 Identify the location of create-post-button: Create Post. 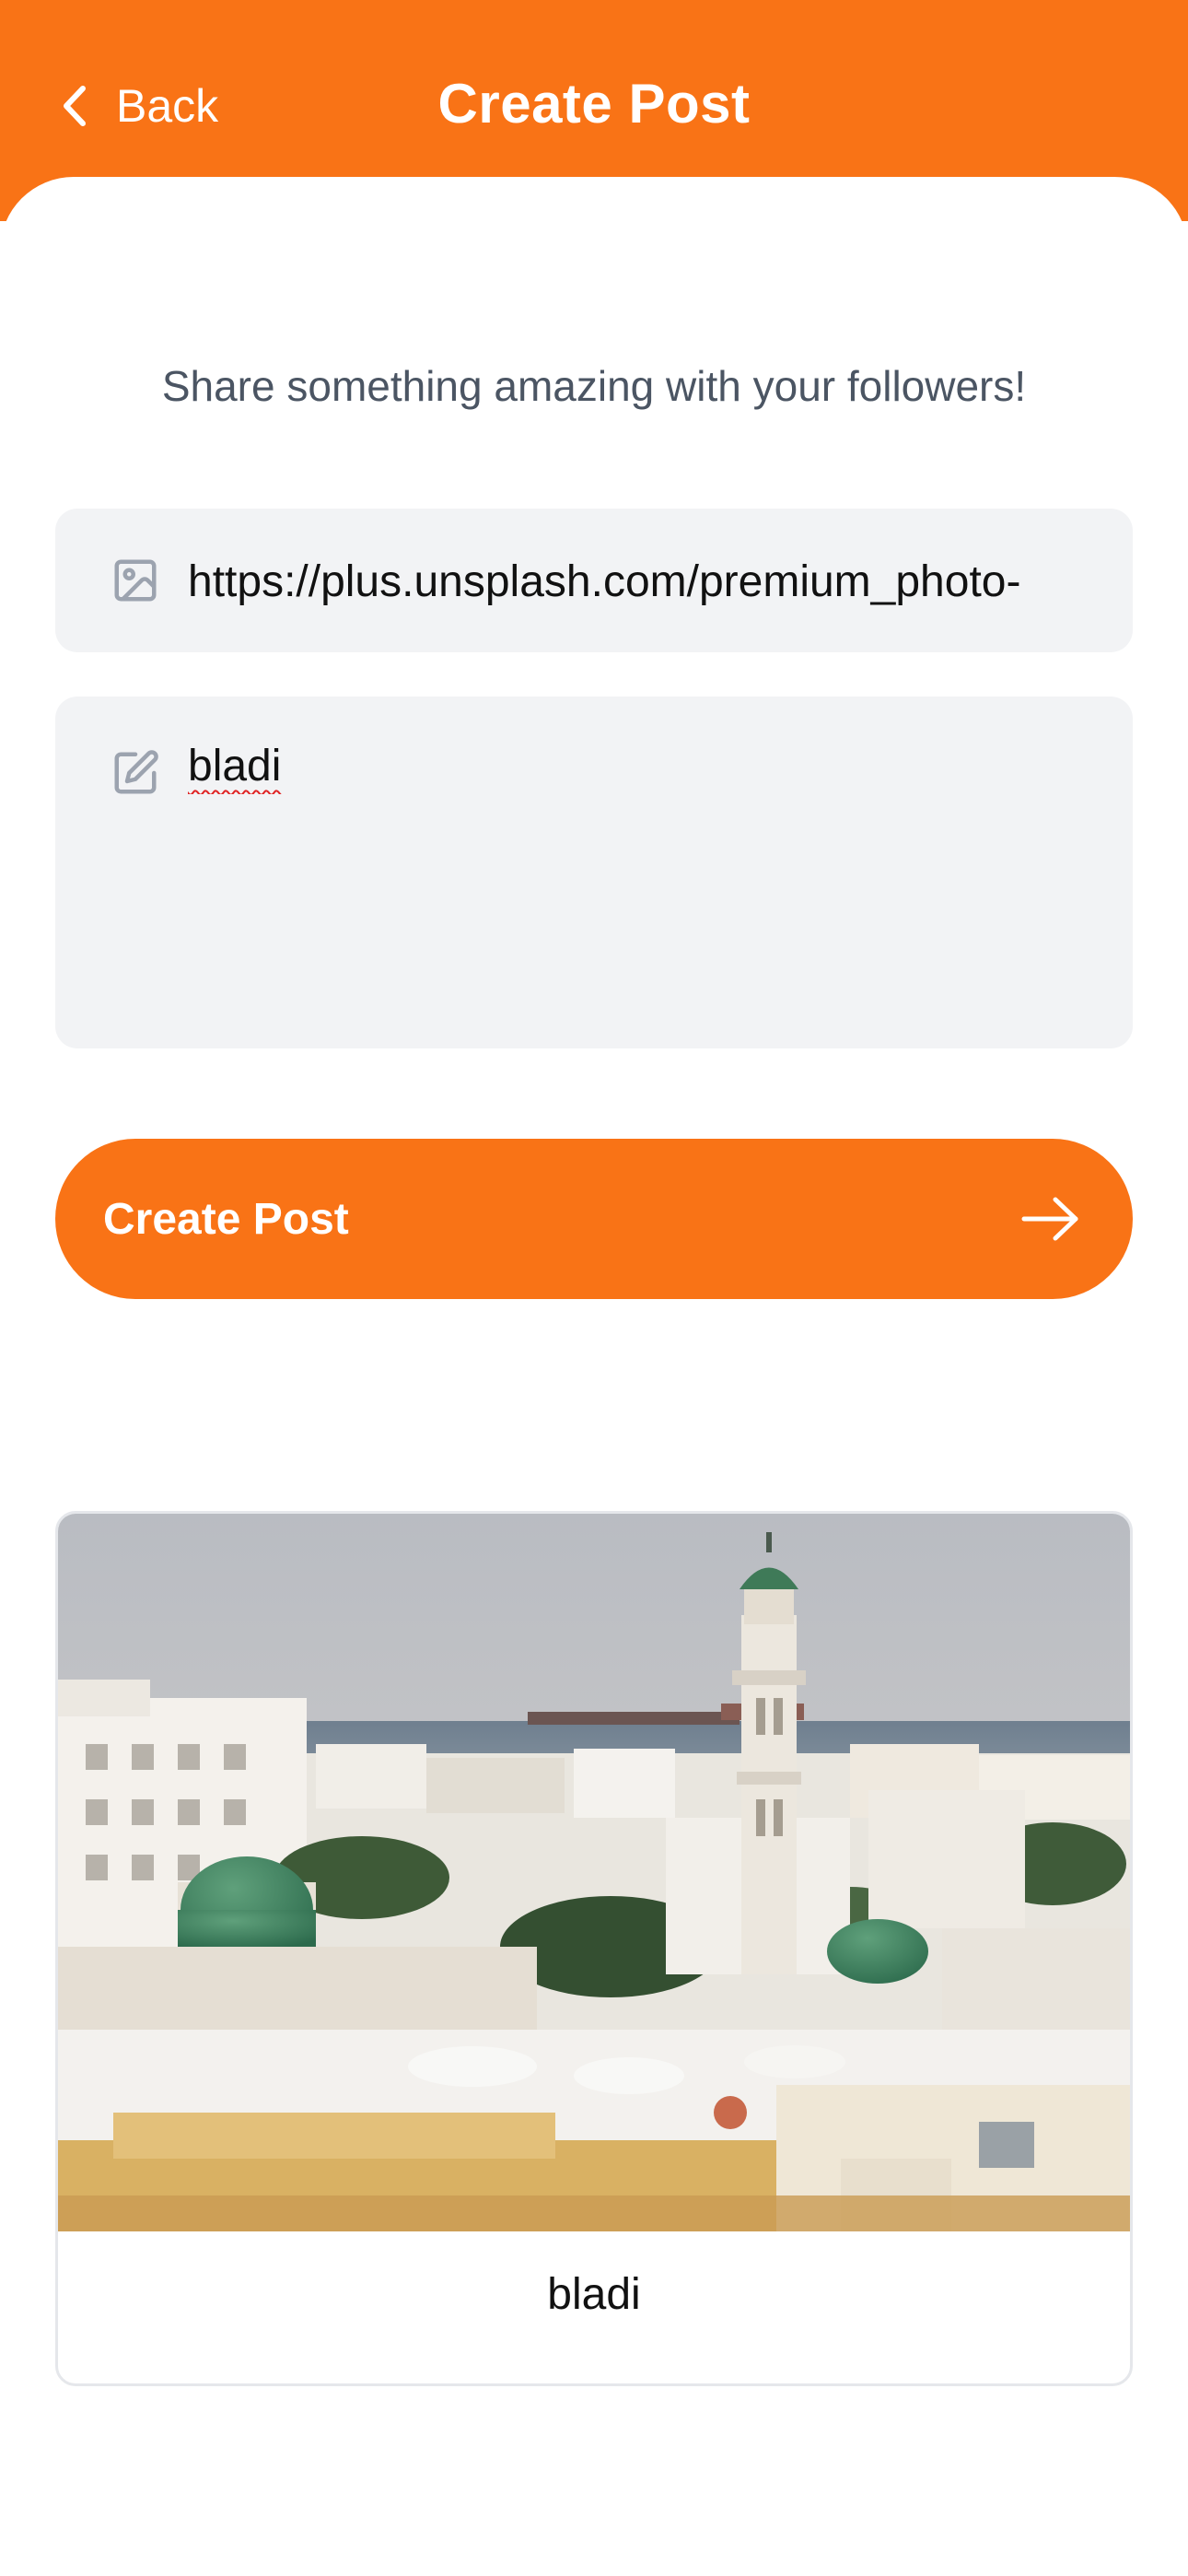
(594, 1219).